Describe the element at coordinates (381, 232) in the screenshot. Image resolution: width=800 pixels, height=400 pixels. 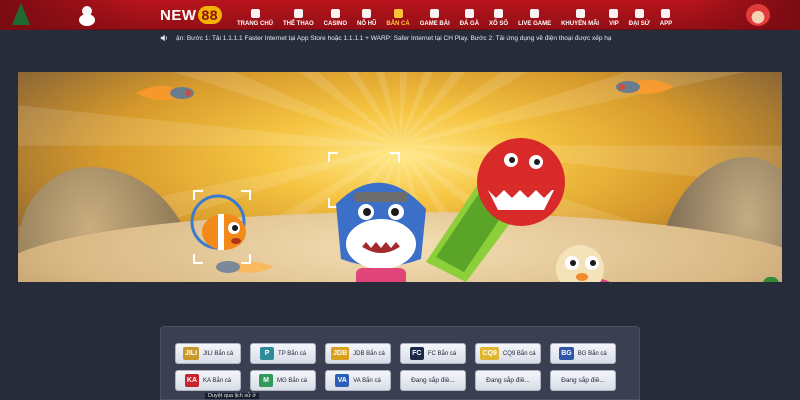
I see `shark-mascot-icon` at that location.